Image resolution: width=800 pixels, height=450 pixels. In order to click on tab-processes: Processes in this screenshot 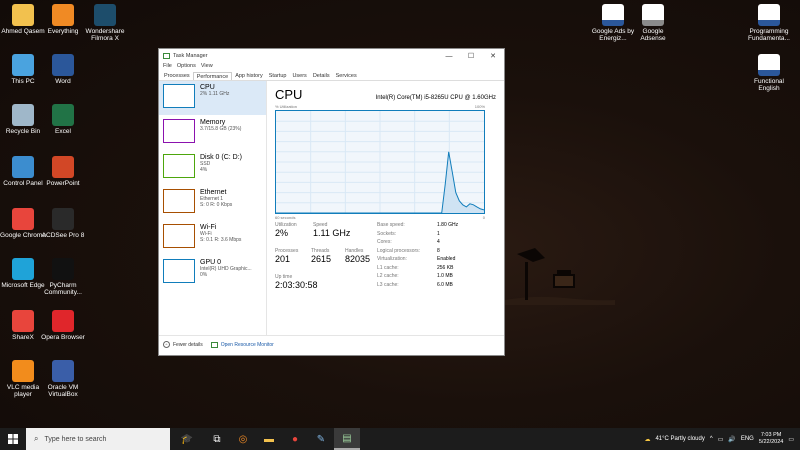, I will do `click(177, 76)`.